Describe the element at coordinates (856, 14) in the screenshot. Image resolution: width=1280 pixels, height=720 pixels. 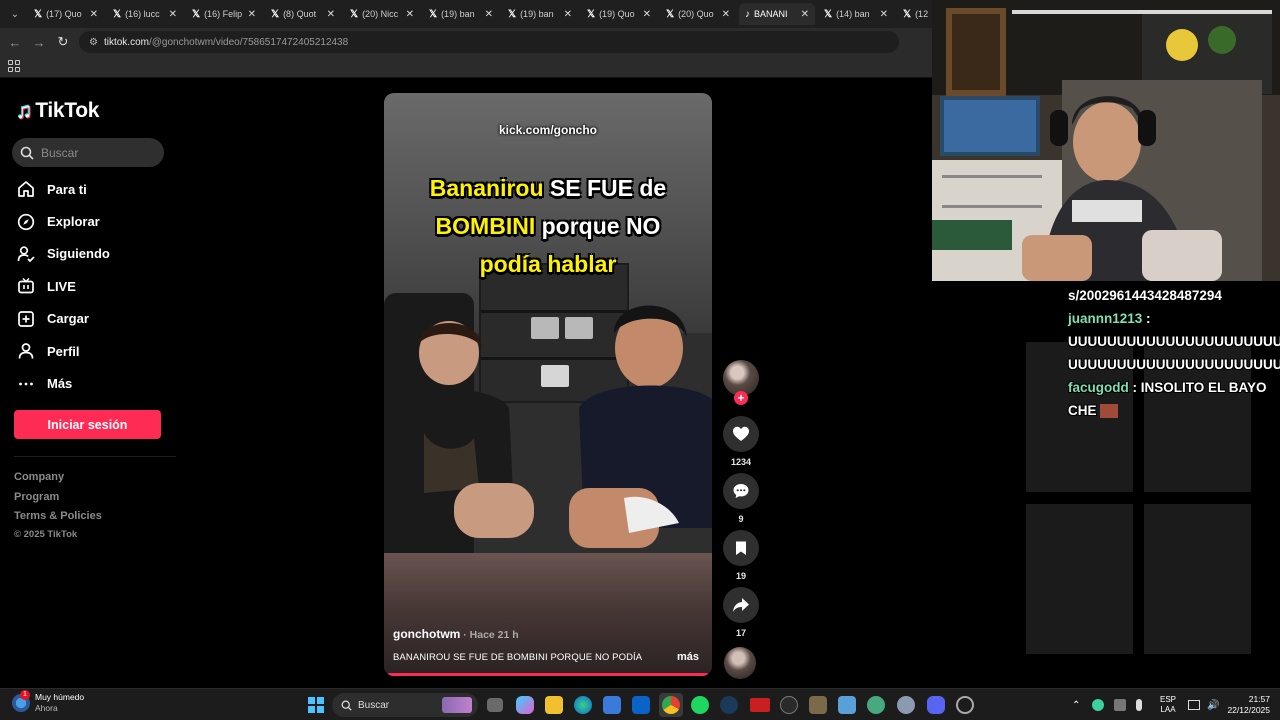
I see `browser-tab: 𝕏 (14) ban ✕` at that location.